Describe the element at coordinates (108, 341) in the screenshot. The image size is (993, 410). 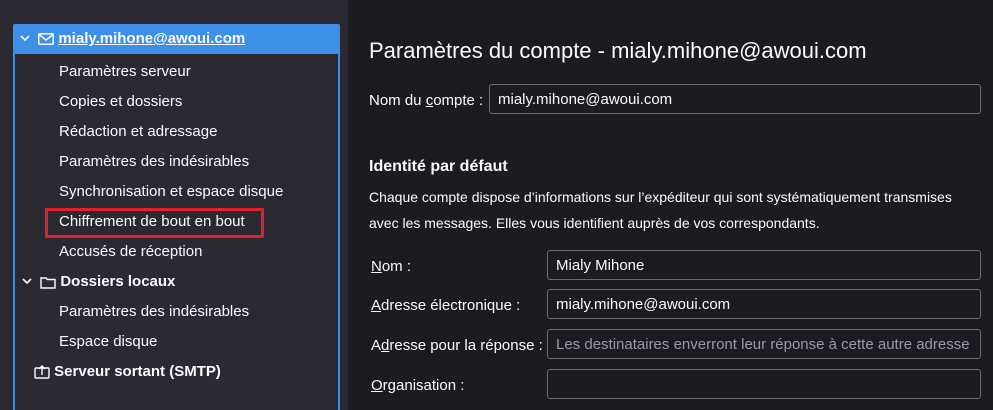
I see `tree-item-label: Espace disque` at that location.